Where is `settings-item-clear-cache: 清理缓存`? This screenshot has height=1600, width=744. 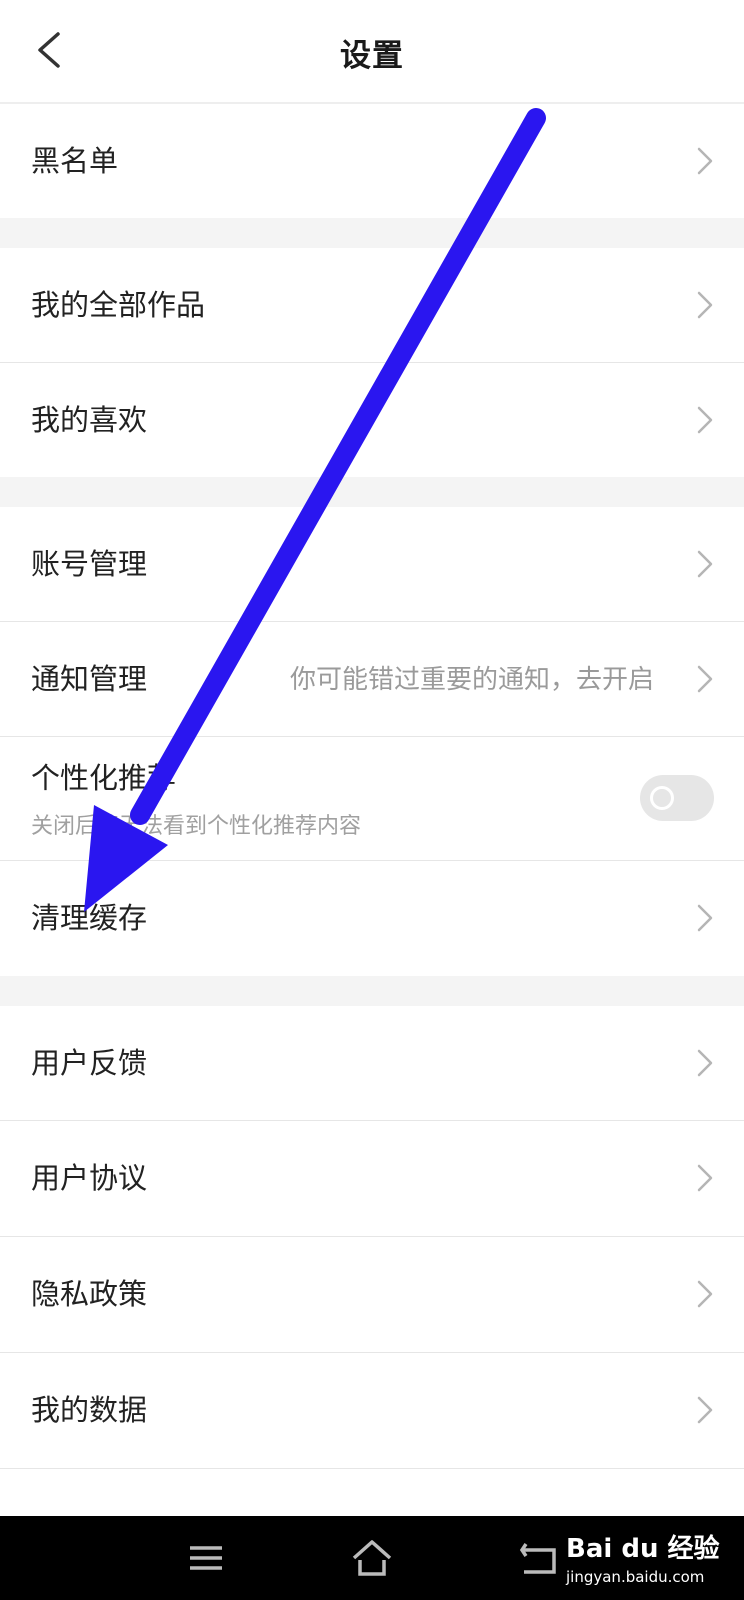
settings-item-clear-cache: 清理缓存 is located at coordinates (372, 918).